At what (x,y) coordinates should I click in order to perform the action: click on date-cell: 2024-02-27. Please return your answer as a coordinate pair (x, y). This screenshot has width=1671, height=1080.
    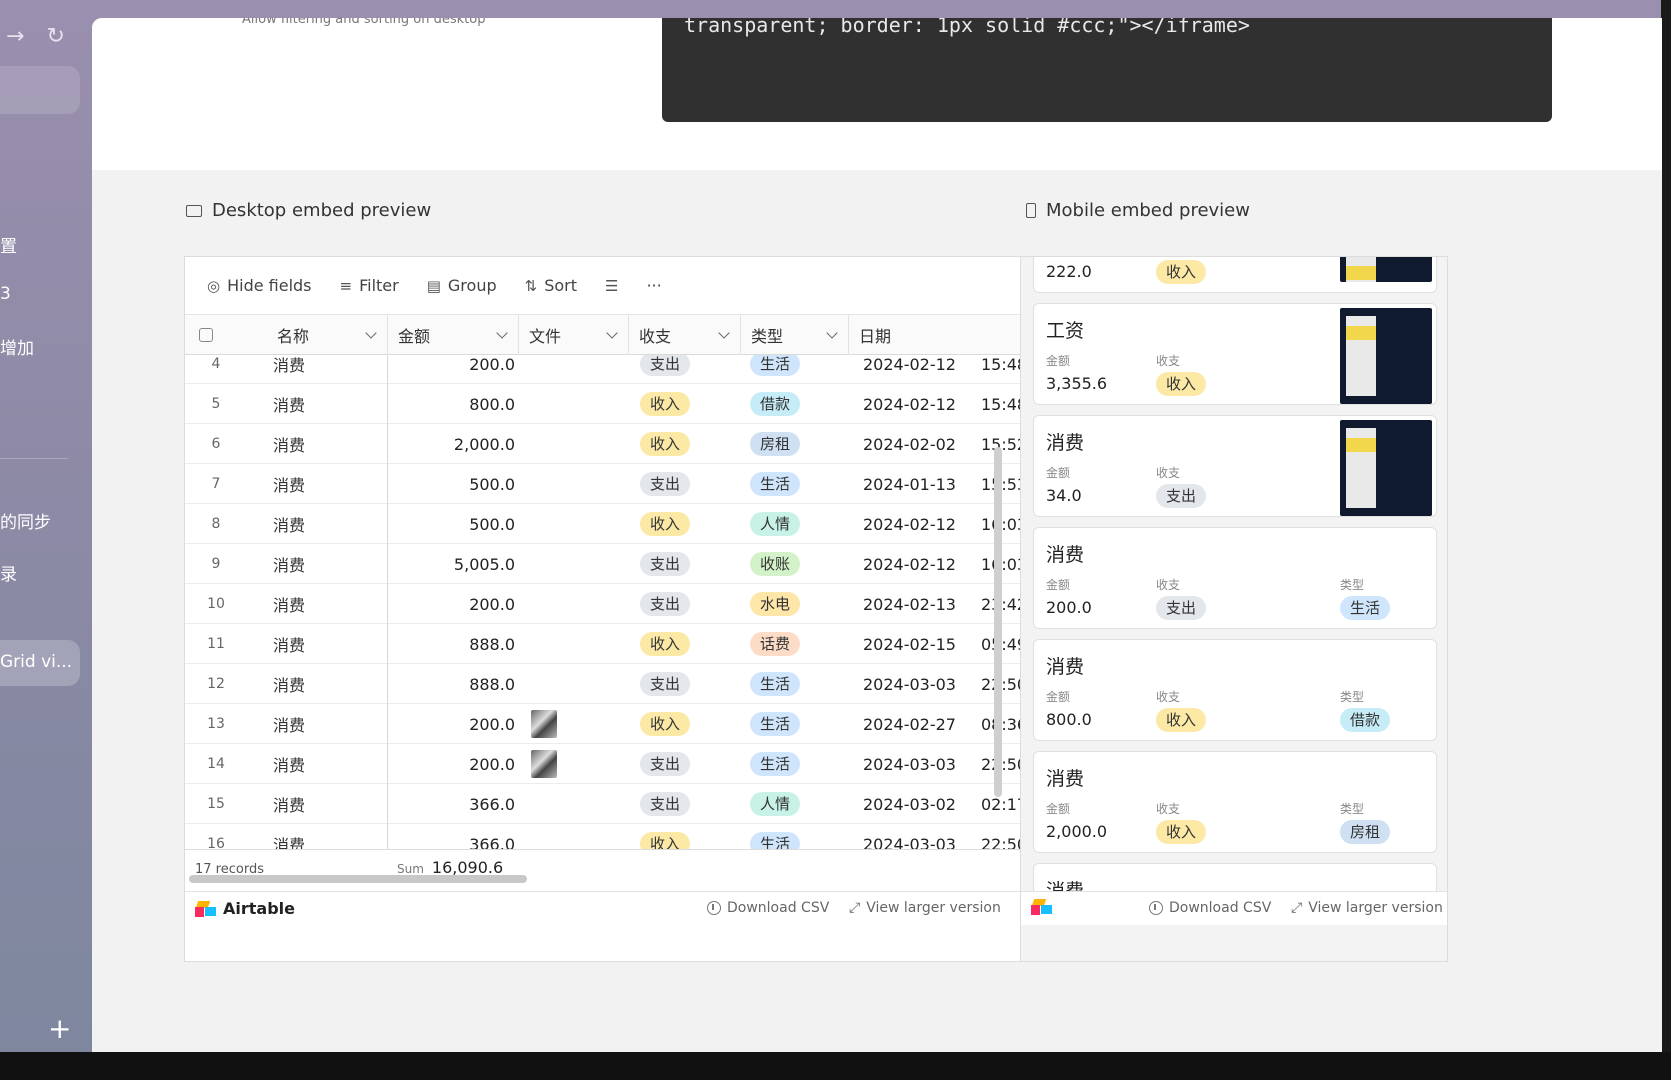
    Looking at the image, I should click on (918, 724).